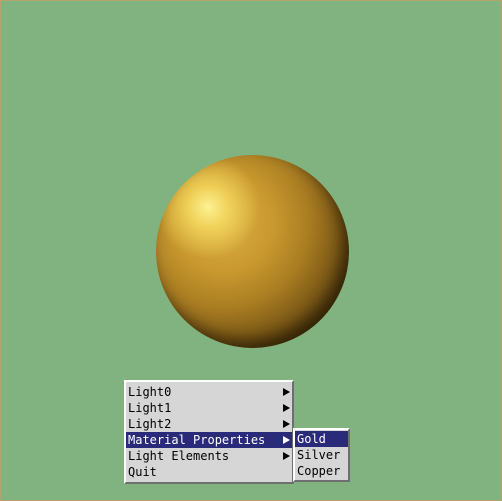 The width and height of the screenshot is (502, 501). I want to click on submenu-item-label: Silver, so click(319, 455).